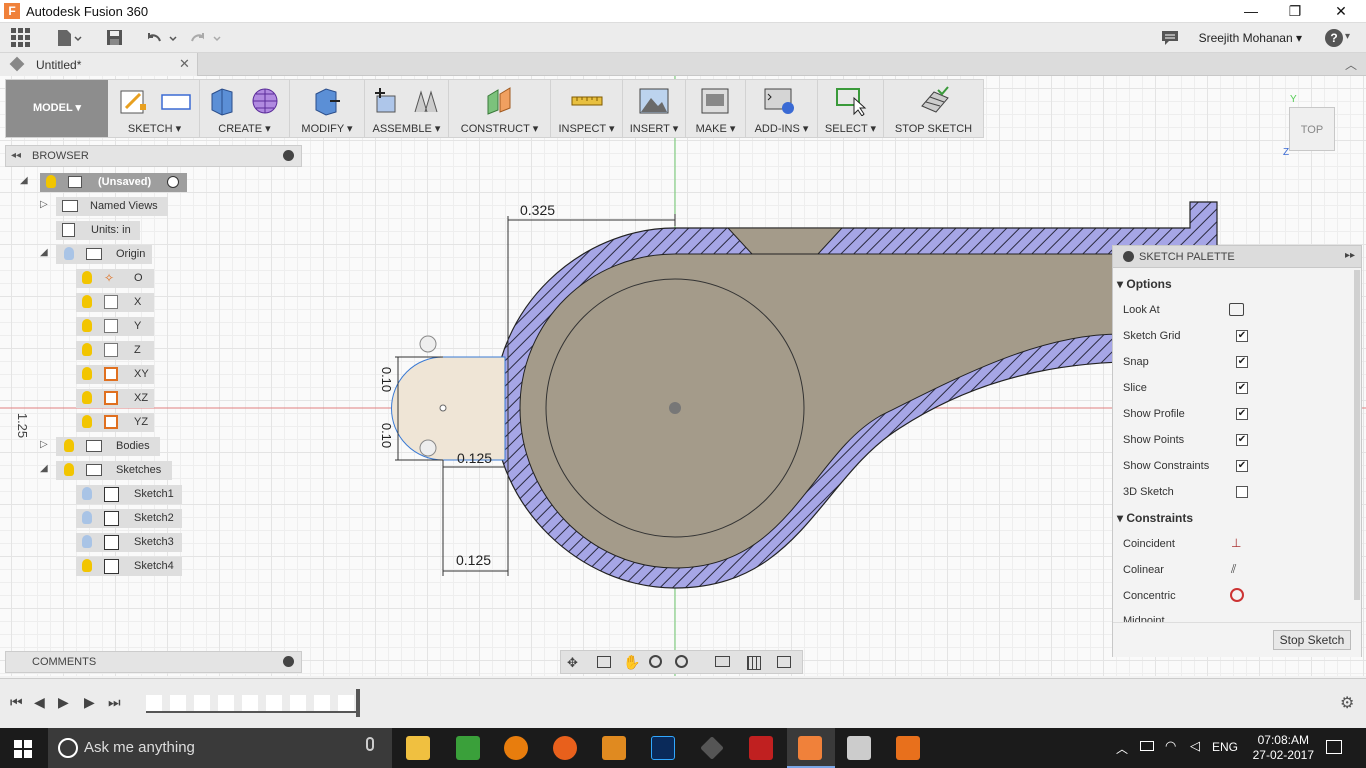  Describe the element at coordinates (474, 458) in the screenshot. I see `dimension-0-125-mid: 0.125` at that location.